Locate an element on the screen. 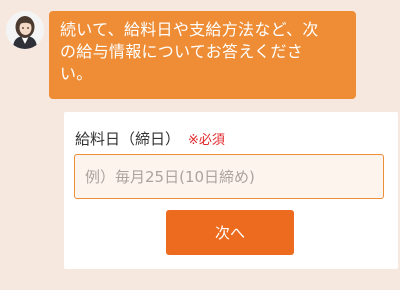  payday-label-text: 給料日（締日） is located at coordinates (128, 139).